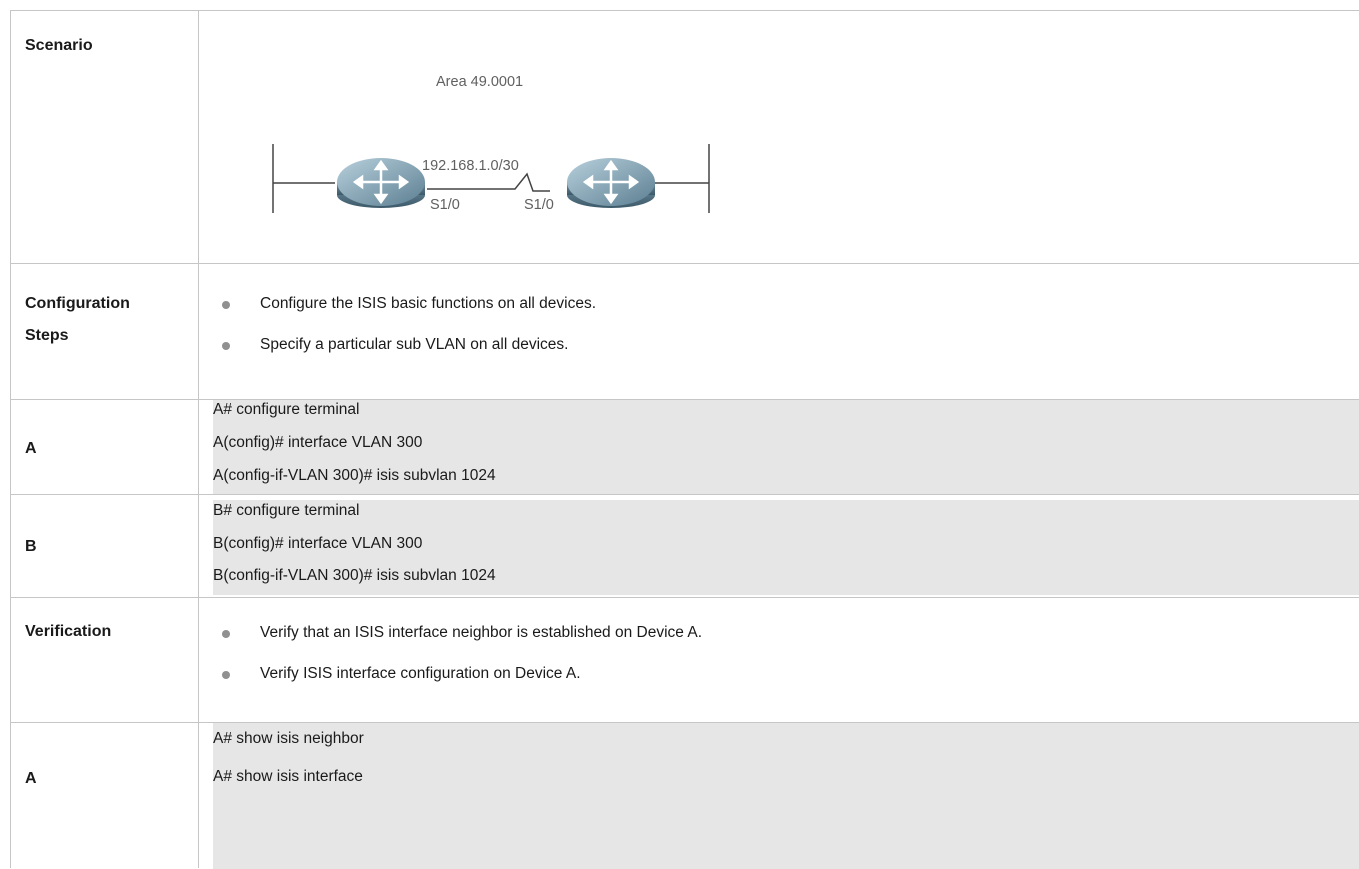  What do you see at coordinates (31, 778) in the screenshot?
I see `row-label-device-a-verify: A` at bounding box center [31, 778].